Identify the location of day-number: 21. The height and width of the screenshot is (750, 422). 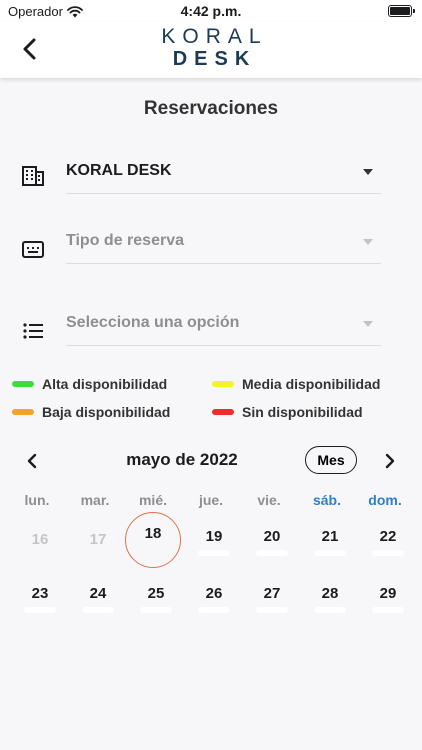
(330, 536).